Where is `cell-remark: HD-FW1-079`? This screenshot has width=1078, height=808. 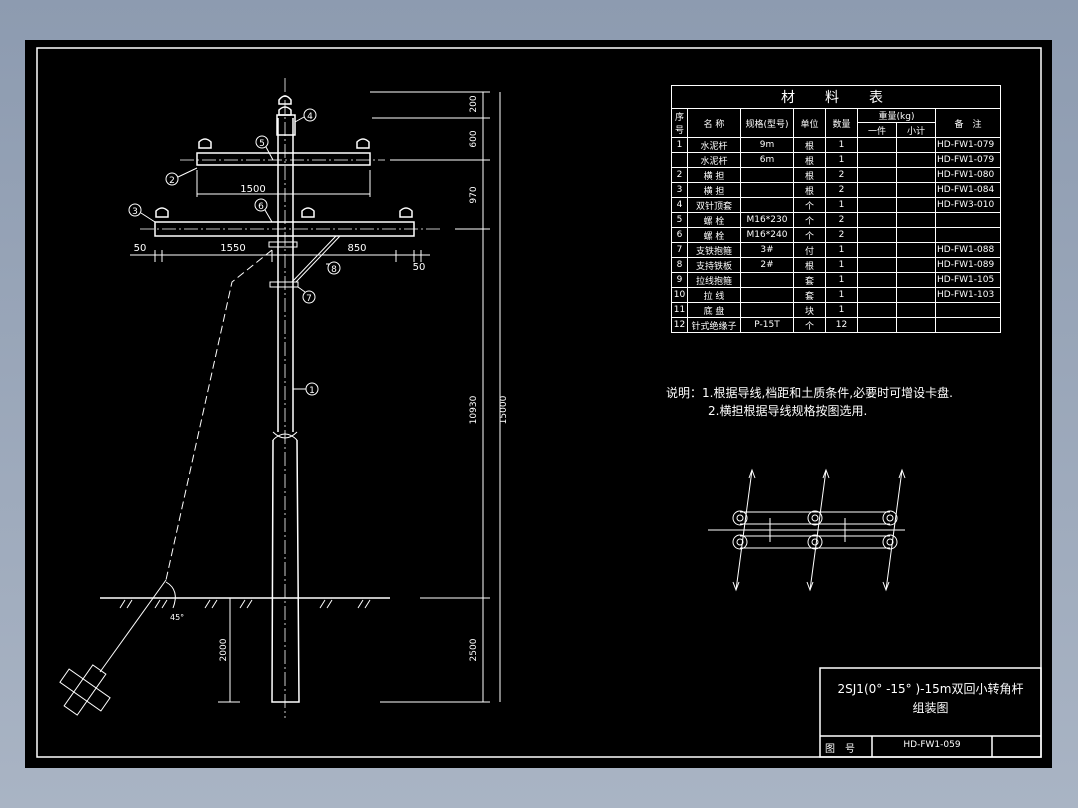
cell-remark: HD-FW1-079 is located at coordinates (968, 145).